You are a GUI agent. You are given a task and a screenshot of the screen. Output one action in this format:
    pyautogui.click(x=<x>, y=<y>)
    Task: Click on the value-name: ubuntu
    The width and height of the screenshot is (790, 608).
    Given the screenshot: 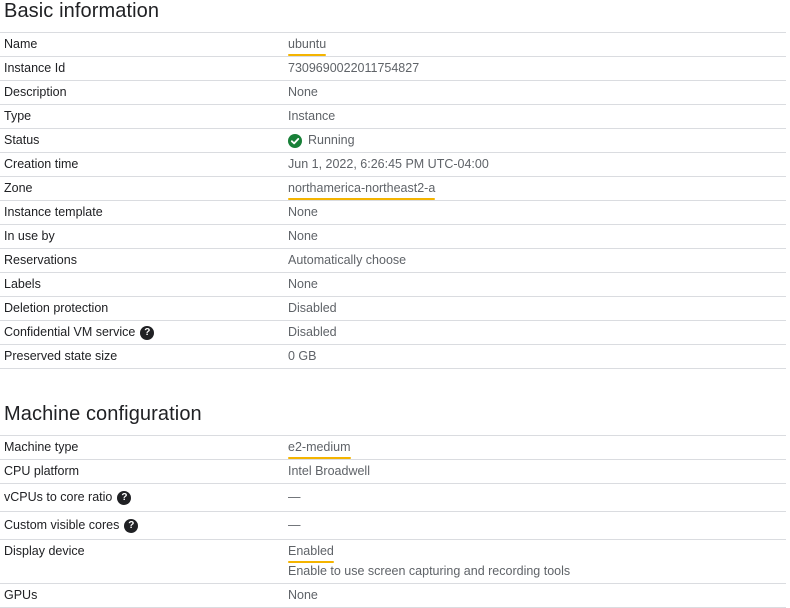 What is the action you would take?
    pyautogui.click(x=307, y=46)
    